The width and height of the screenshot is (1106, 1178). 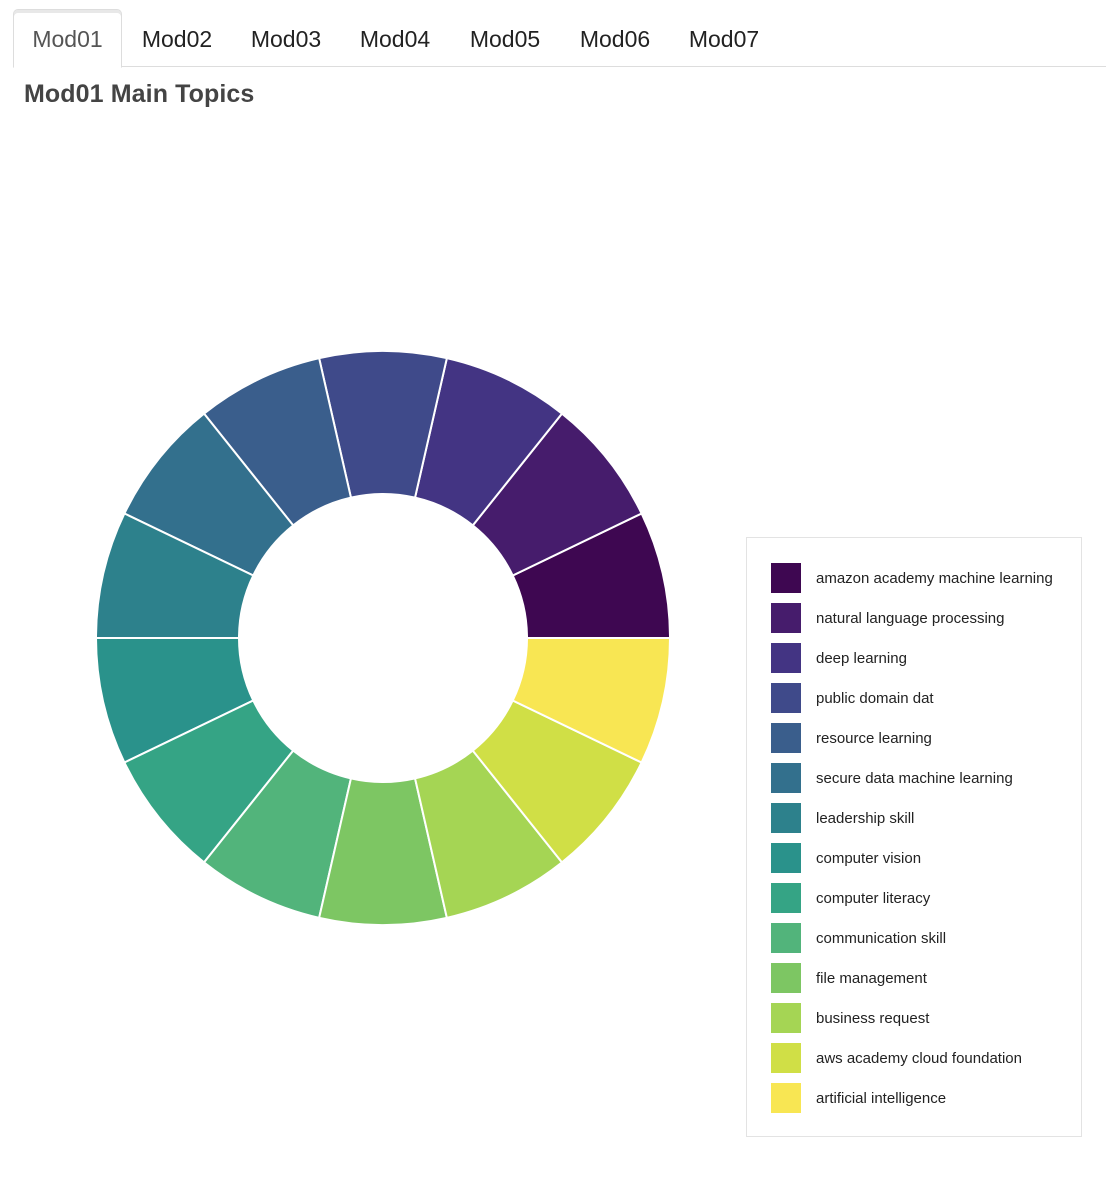 What do you see at coordinates (875, 698) in the screenshot?
I see `legend-label: public domain dat` at bounding box center [875, 698].